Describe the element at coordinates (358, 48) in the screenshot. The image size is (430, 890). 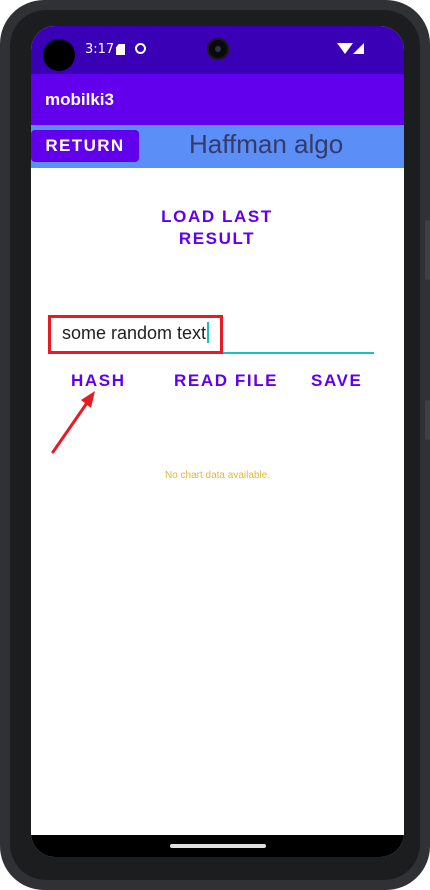
I see `signal-icon` at that location.